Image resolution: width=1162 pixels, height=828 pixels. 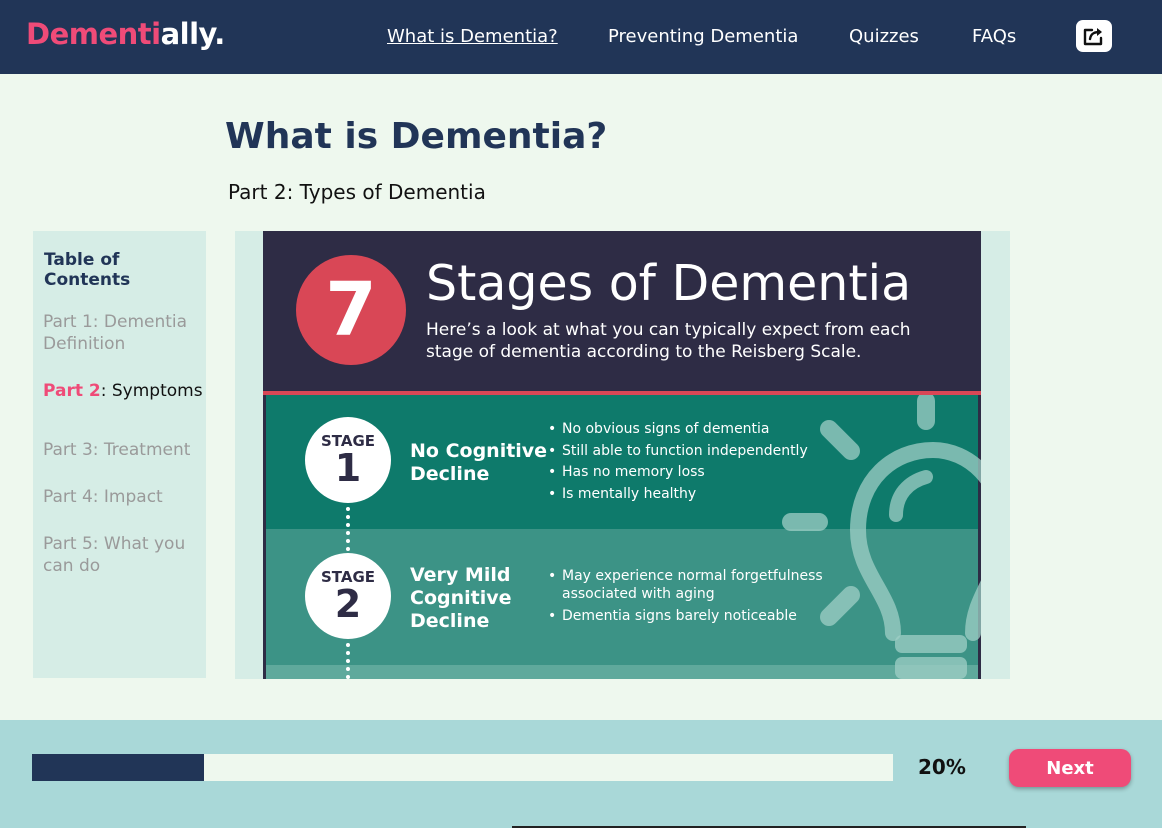 What do you see at coordinates (994, 36) in the screenshot?
I see `nav-faqs: FAQs` at bounding box center [994, 36].